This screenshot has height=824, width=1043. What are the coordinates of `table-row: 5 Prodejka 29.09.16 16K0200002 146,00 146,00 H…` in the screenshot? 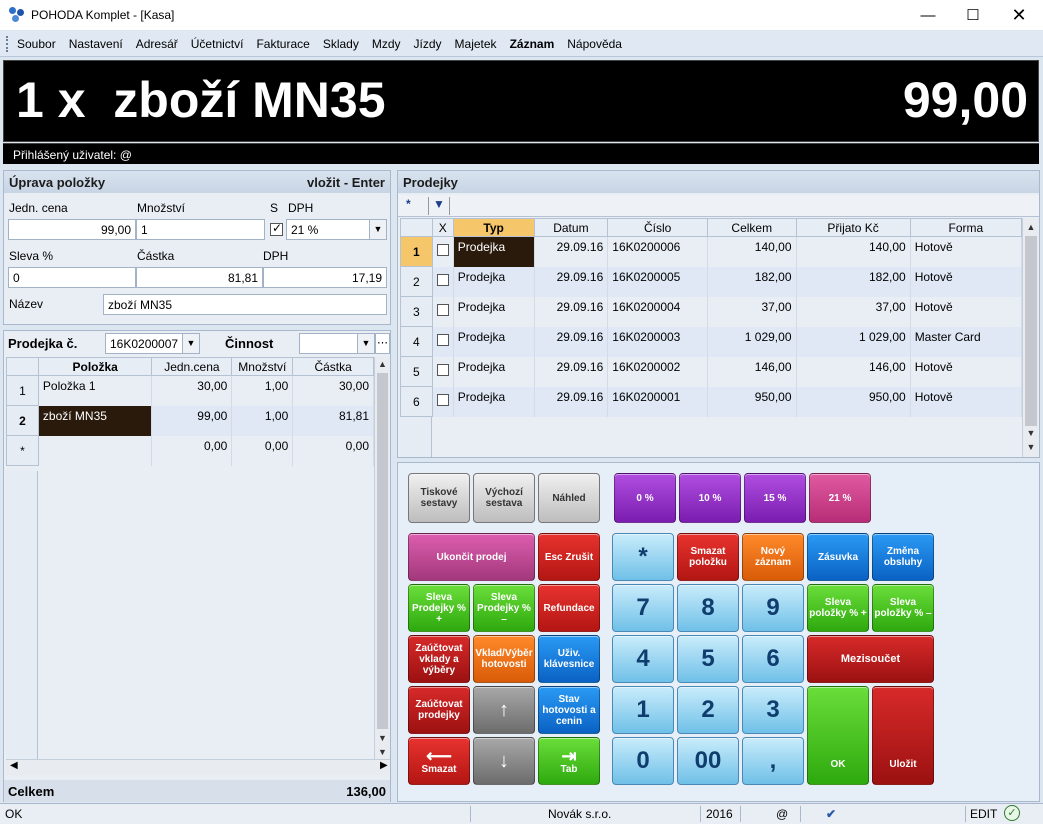 It's located at (711, 371).